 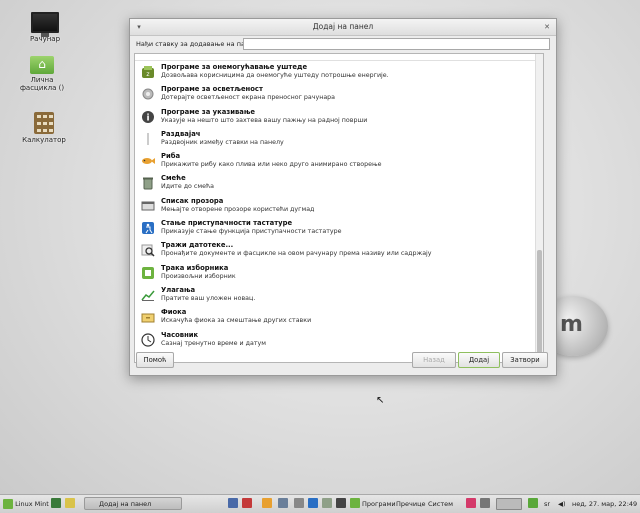 I want to click on mouse-pointer-icon: ↖, so click(x=380, y=400).